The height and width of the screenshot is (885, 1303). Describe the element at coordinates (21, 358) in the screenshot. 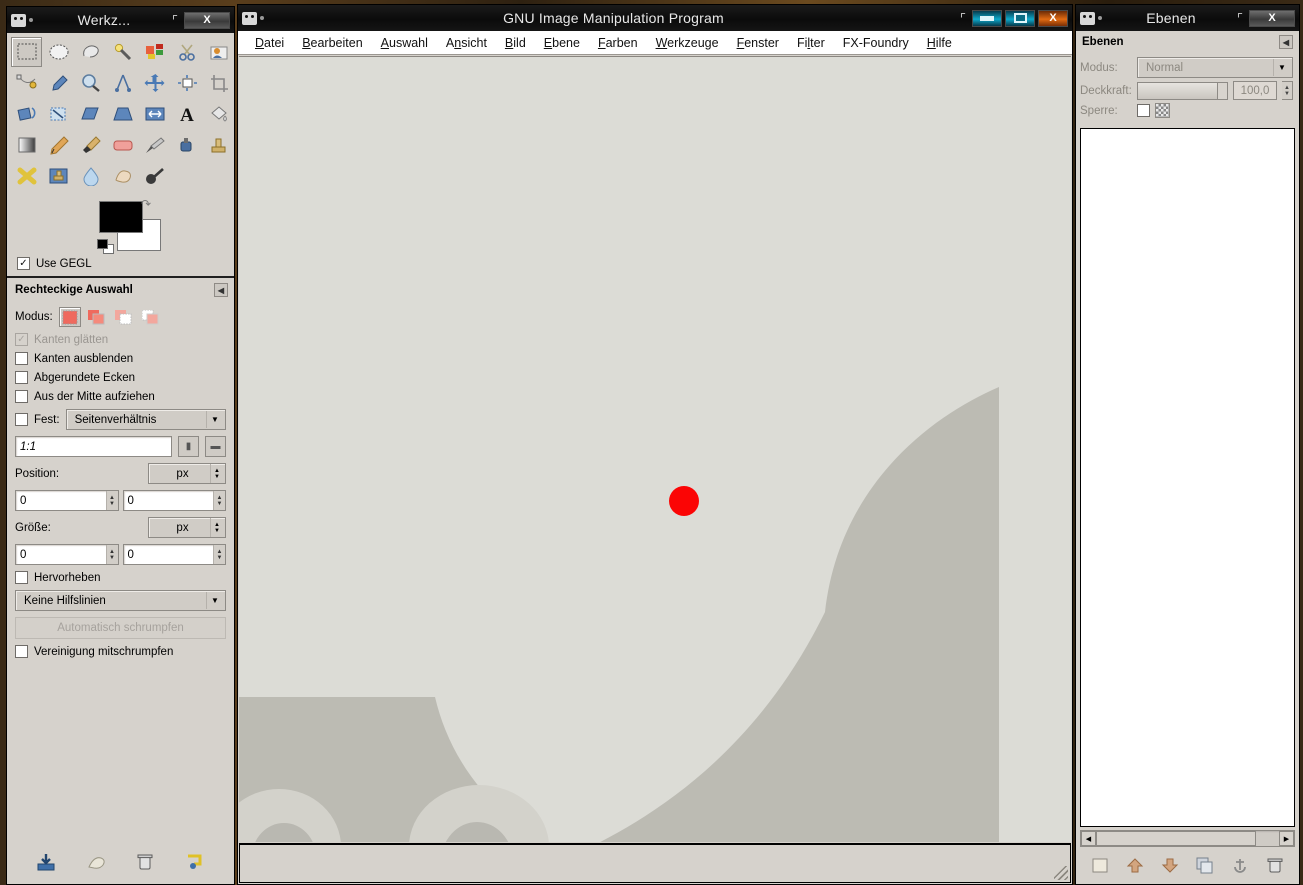

I see `feather-checkbox` at that location.